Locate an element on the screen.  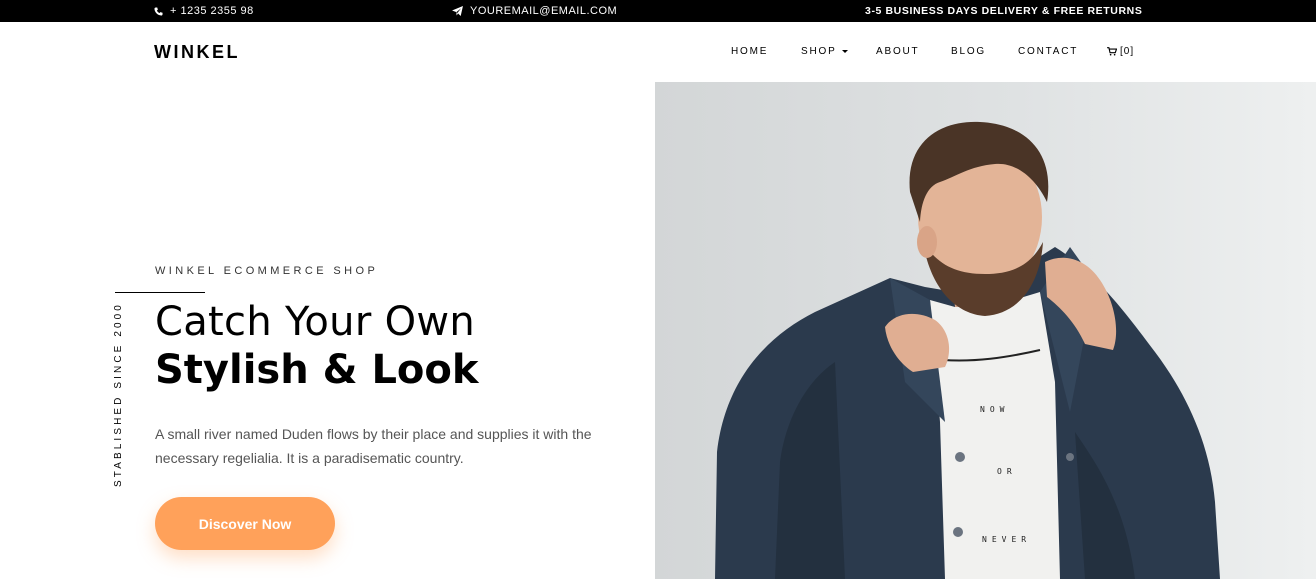
brand-logo: WINKEL is located at coordinates (197, 52).